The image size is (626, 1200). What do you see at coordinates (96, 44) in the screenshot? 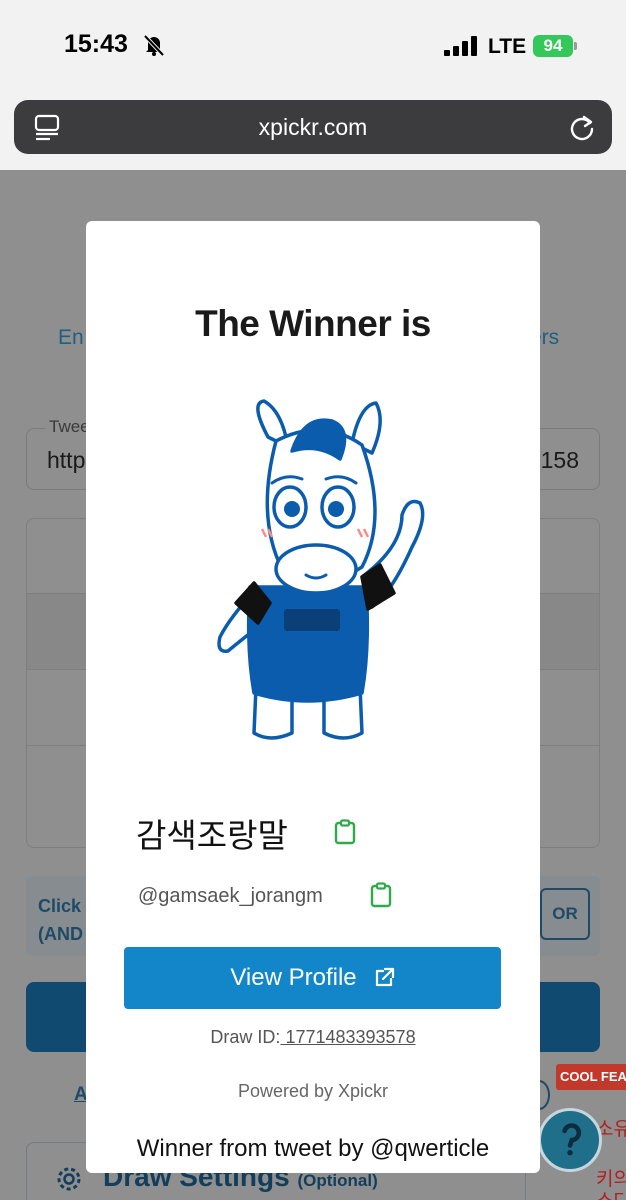
I see `status-time: 15:43` at bounding box center [96, 44].